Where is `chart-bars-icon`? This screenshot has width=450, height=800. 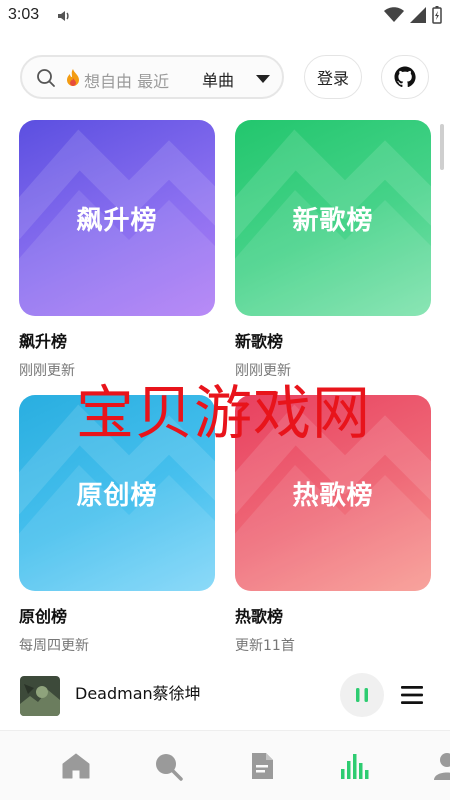 chart-bars-icon is located at coordinates (354, 766).